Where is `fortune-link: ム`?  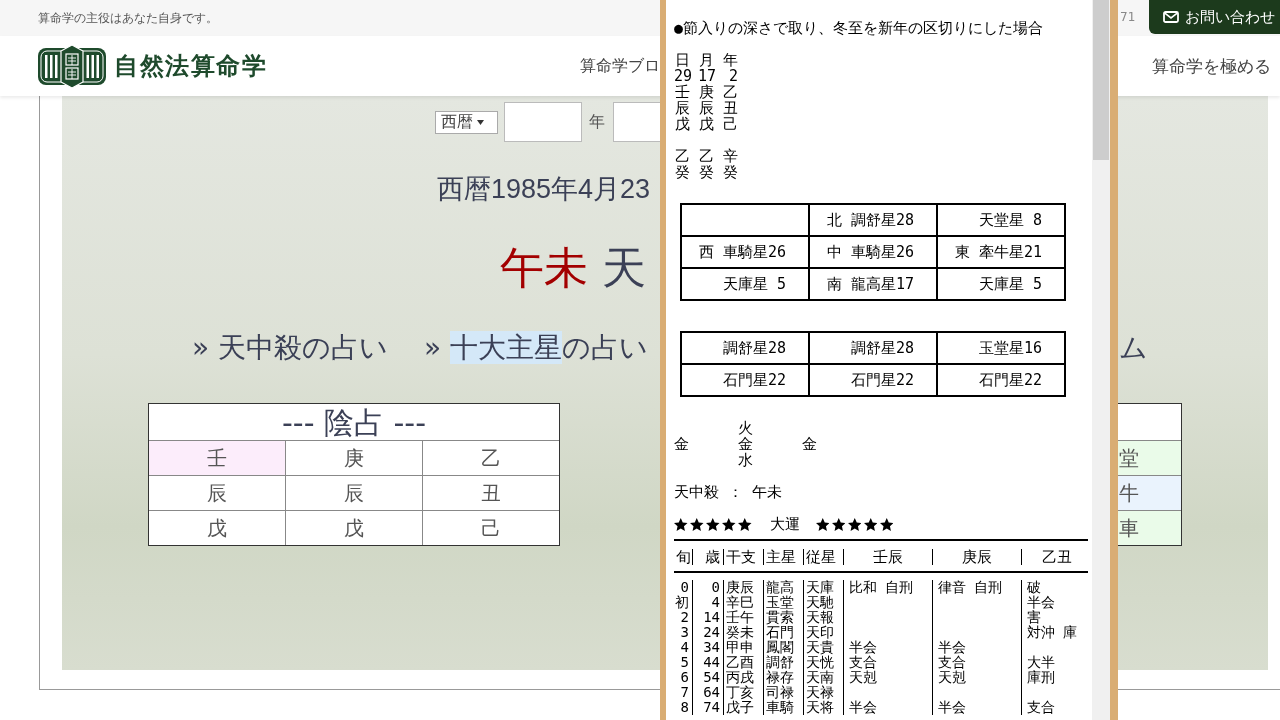 fortune-link: ム is located at coordinates (1133, 348).